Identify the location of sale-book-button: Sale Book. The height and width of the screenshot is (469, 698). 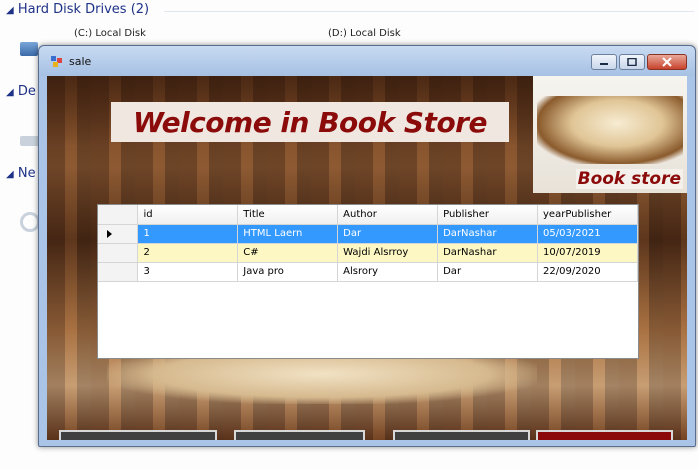
(299, 435).